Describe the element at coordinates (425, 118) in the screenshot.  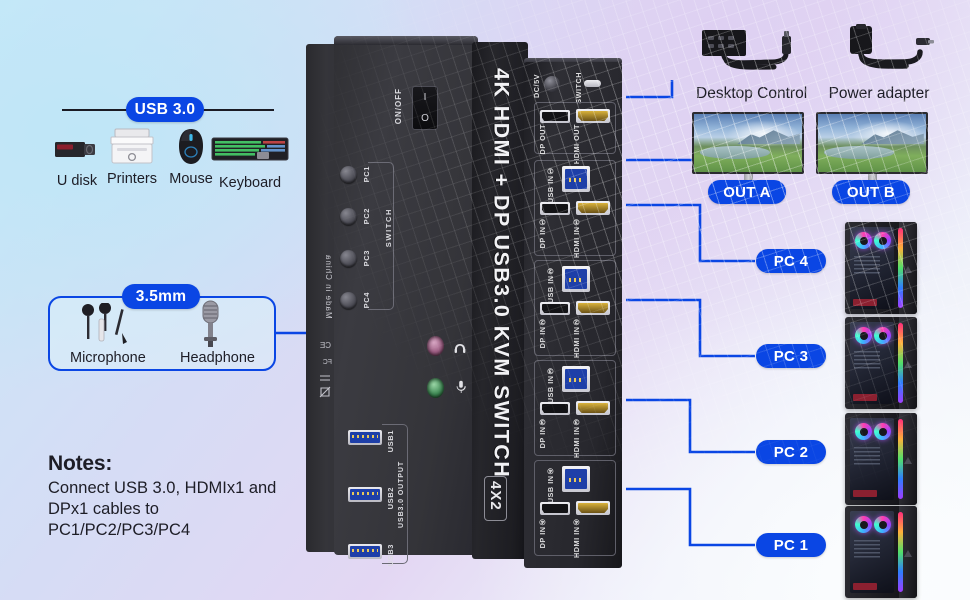
I see `rocker-off-mark: O` at that location.